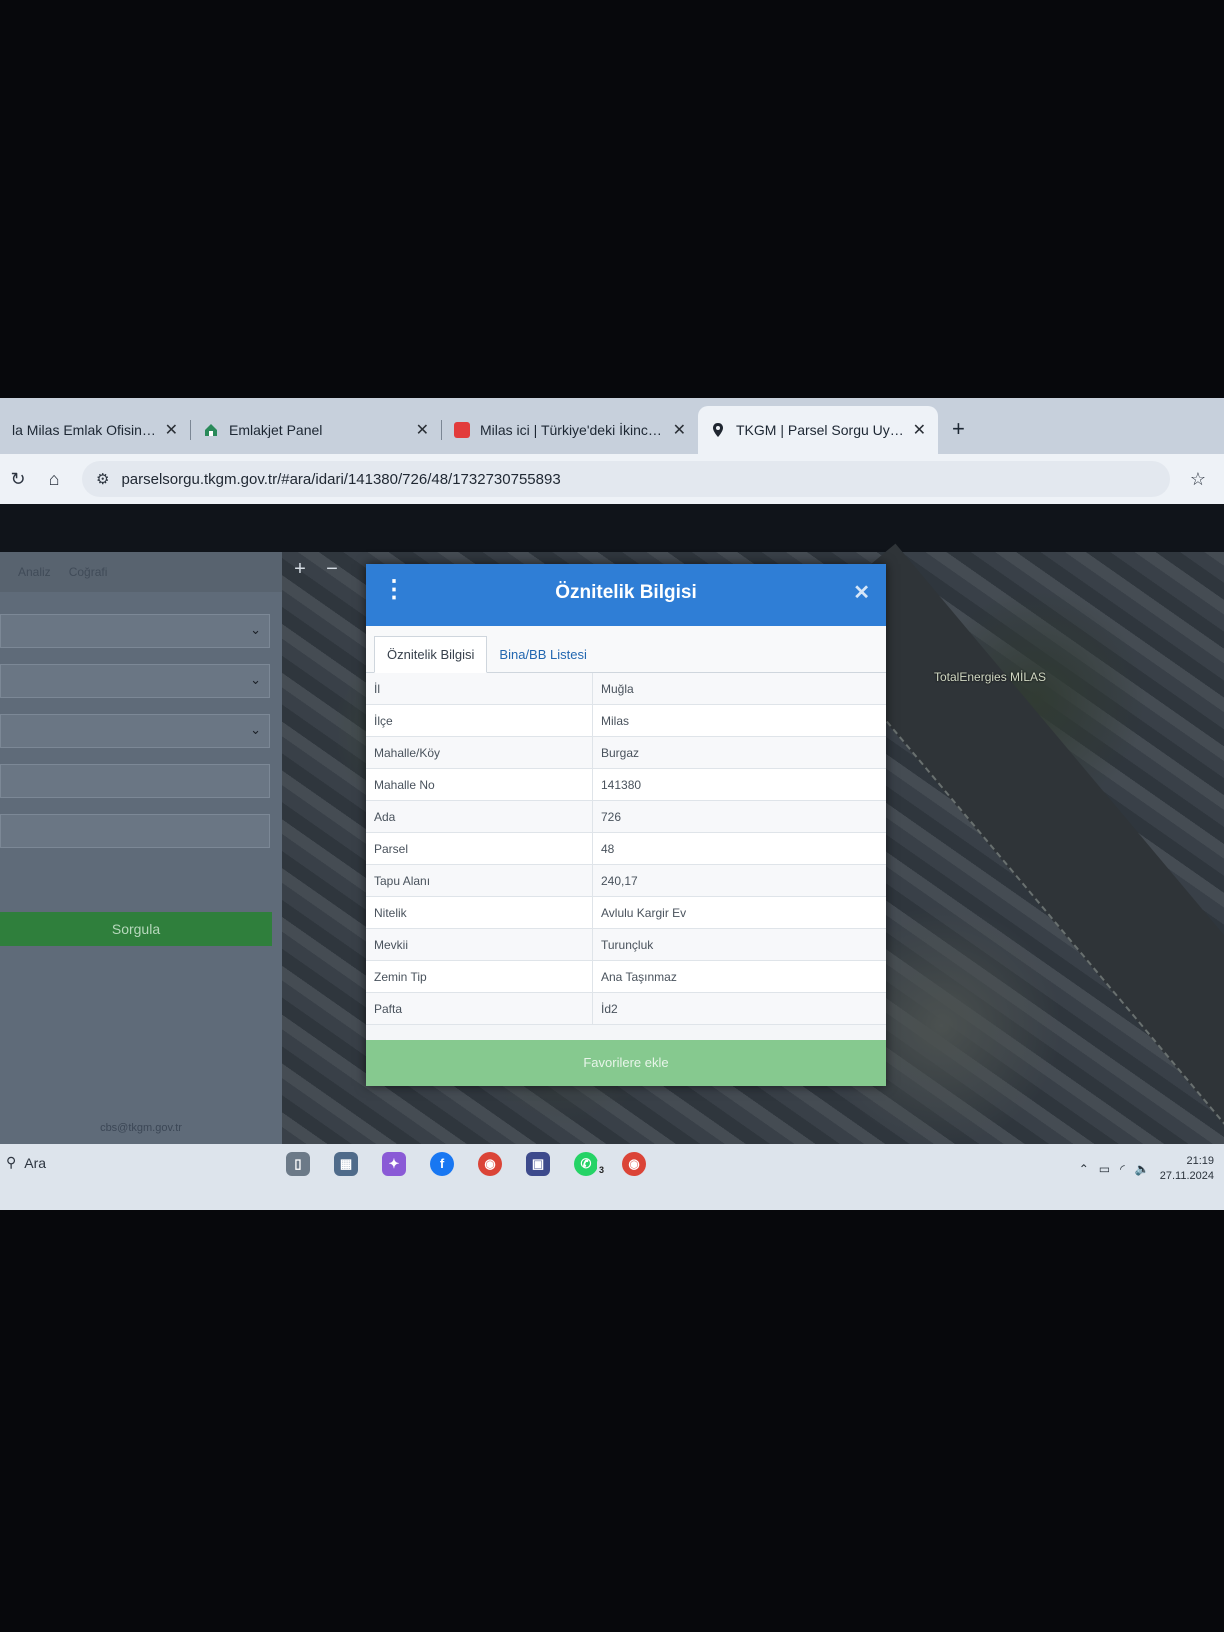 This screenshot has width=1224, height=1632. I want to click on attribute-value: İd2, so click(739, 1008).